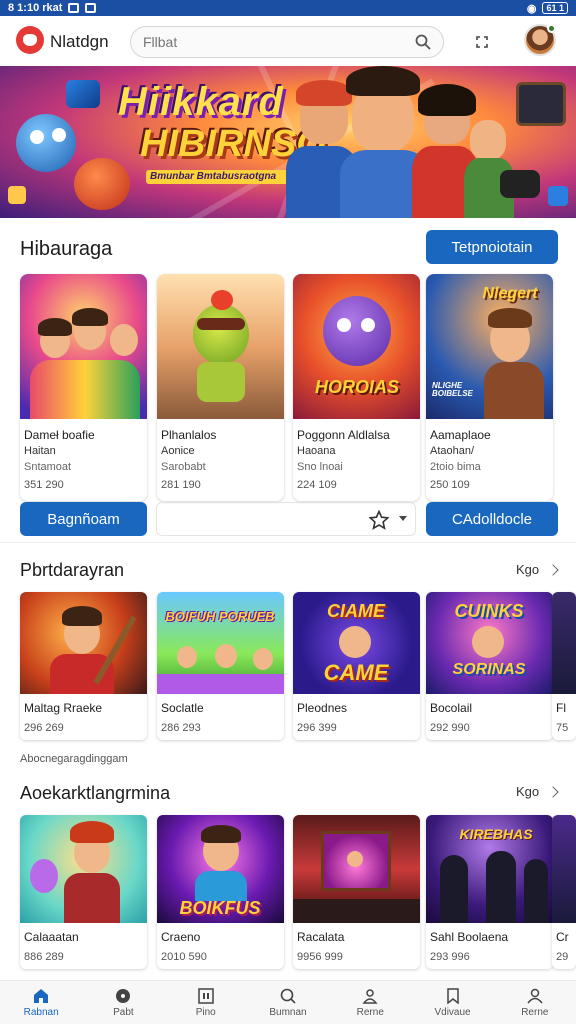 The image size is (576, 1024). What do you see at coordinates (535, 995) in the screenshot?
I see `account-icon` at bounding box center [535, 995].